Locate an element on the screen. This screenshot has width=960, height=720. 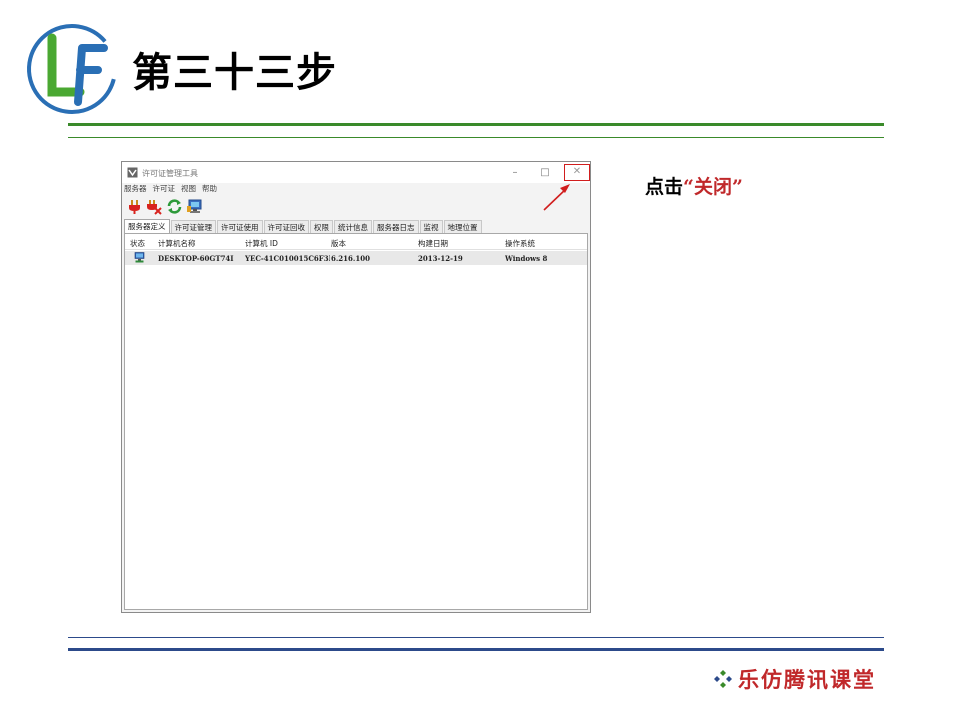
menu-license: 许可证 is located at coordinates (164, 189).